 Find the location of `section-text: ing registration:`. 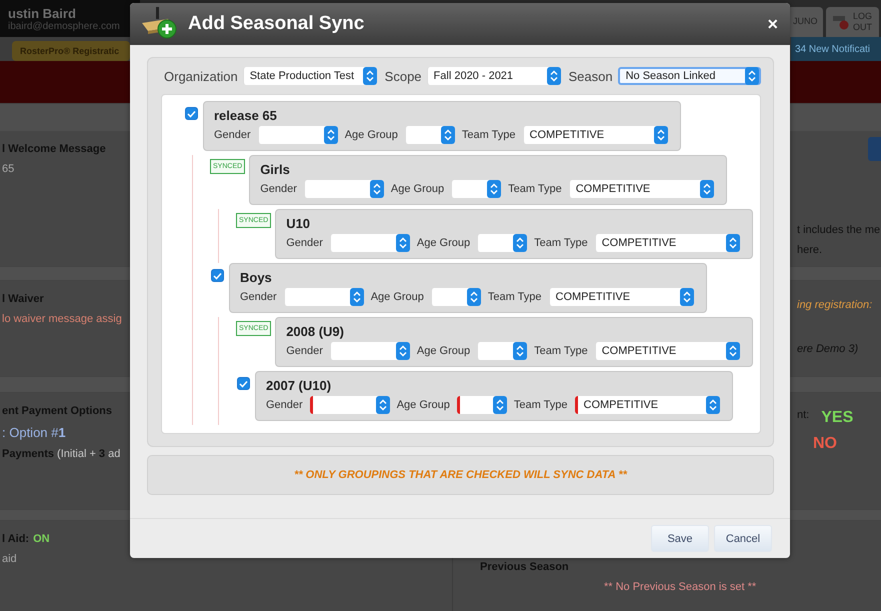

section-text: ing registration: is located at coordinates (834, 304).